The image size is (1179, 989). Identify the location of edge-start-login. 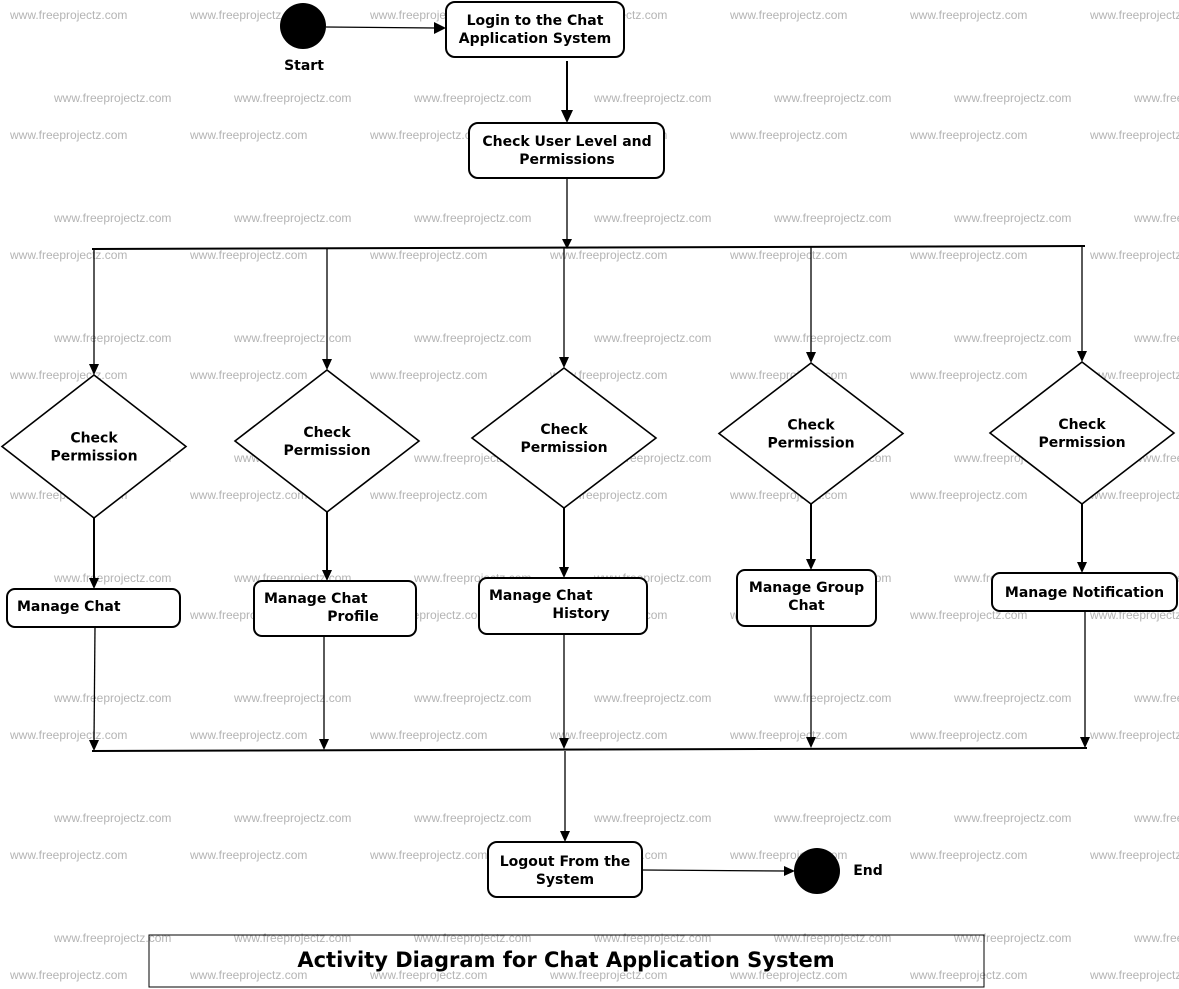
(381, 27).